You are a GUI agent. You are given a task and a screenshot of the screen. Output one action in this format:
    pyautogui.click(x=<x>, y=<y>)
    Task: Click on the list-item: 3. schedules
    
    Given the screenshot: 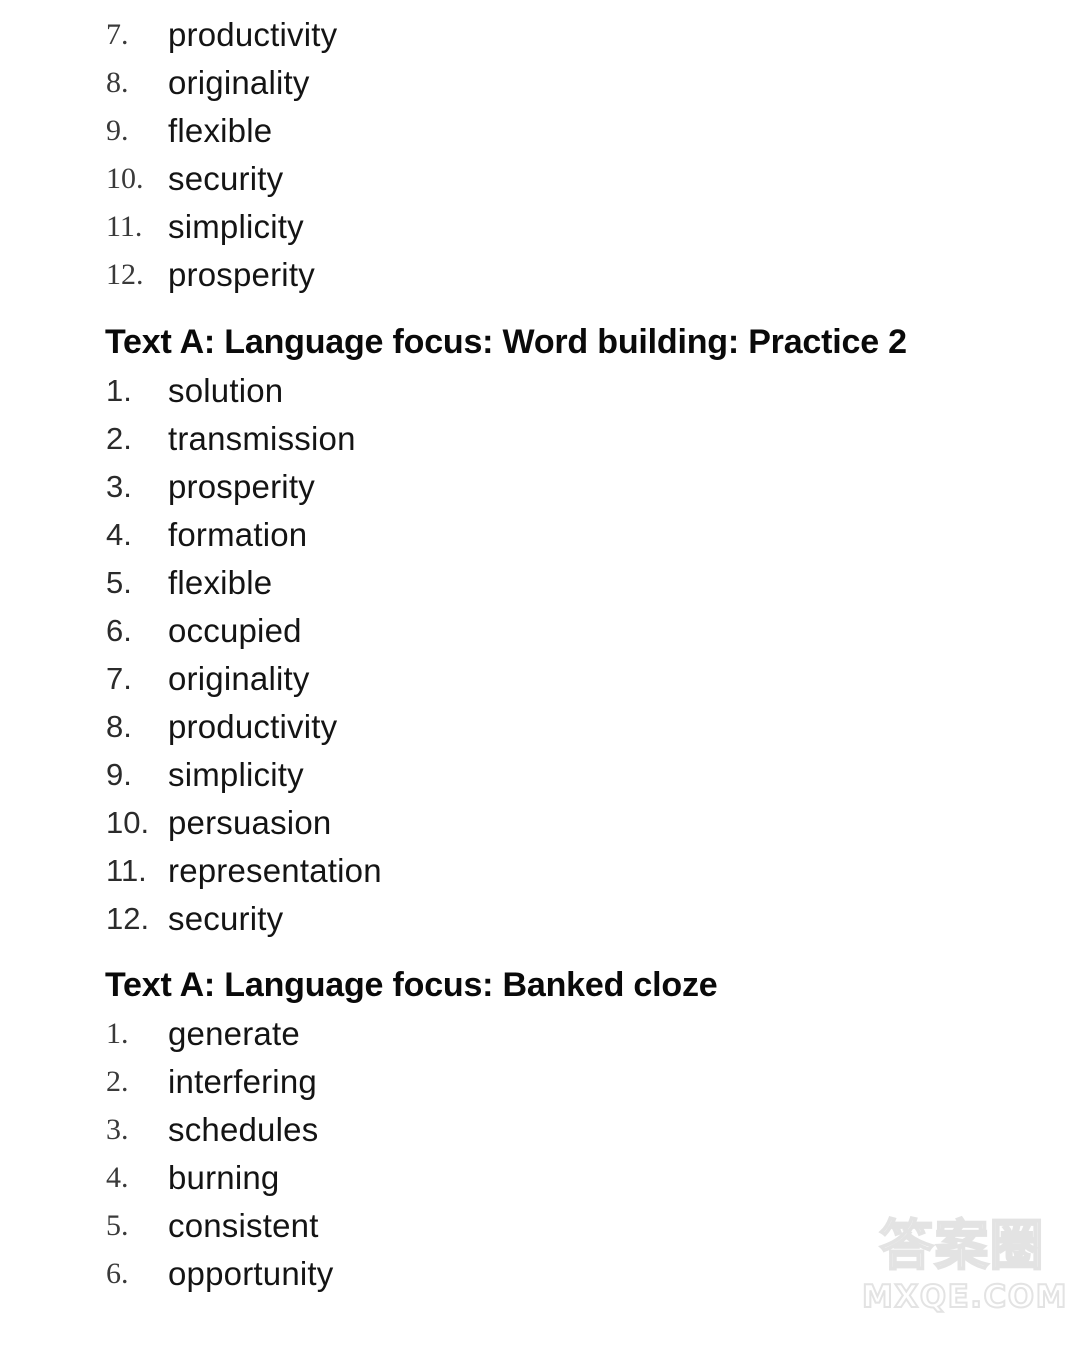 What is the action you would take?
    pyautogui.click(x=540, y=1130)
    